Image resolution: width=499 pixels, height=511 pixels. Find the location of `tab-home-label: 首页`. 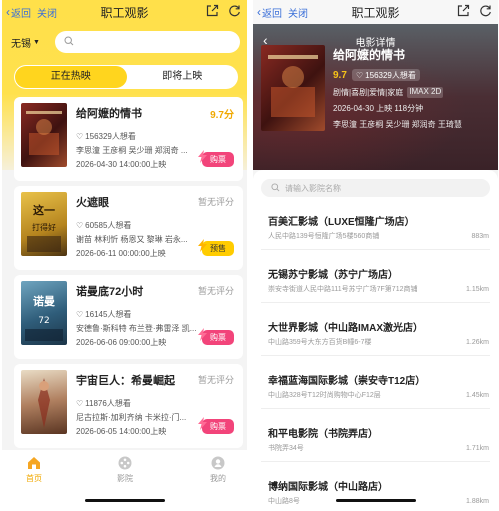

tab-home-label: 首页 is located at coordinates (34, 478).